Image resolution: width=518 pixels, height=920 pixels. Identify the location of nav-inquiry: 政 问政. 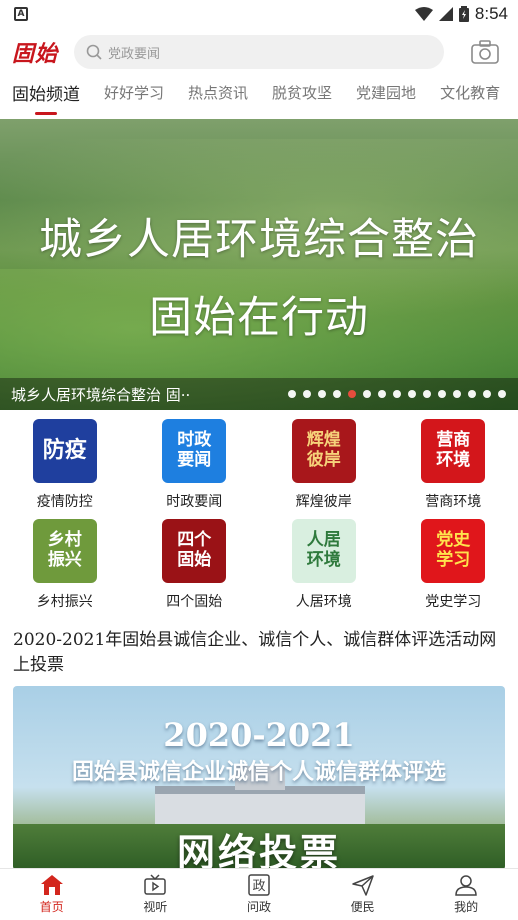
(259, 894).